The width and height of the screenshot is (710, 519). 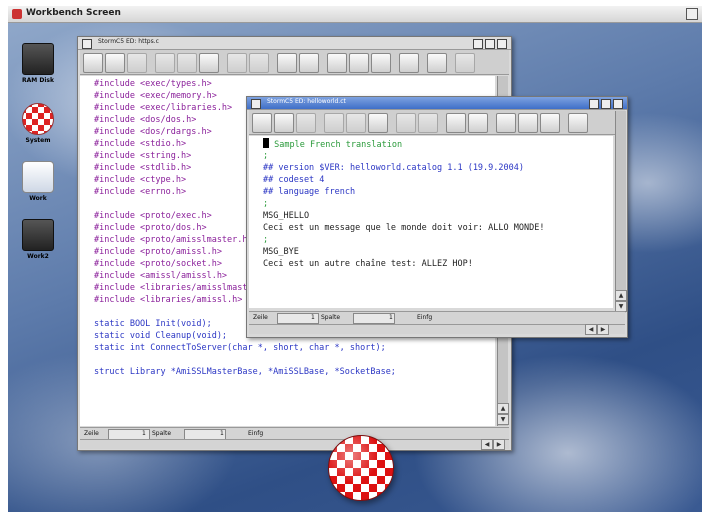 I want to click on window-title-bar: StormC5 ED: helloworld.ct, so click(x=437, y=103).